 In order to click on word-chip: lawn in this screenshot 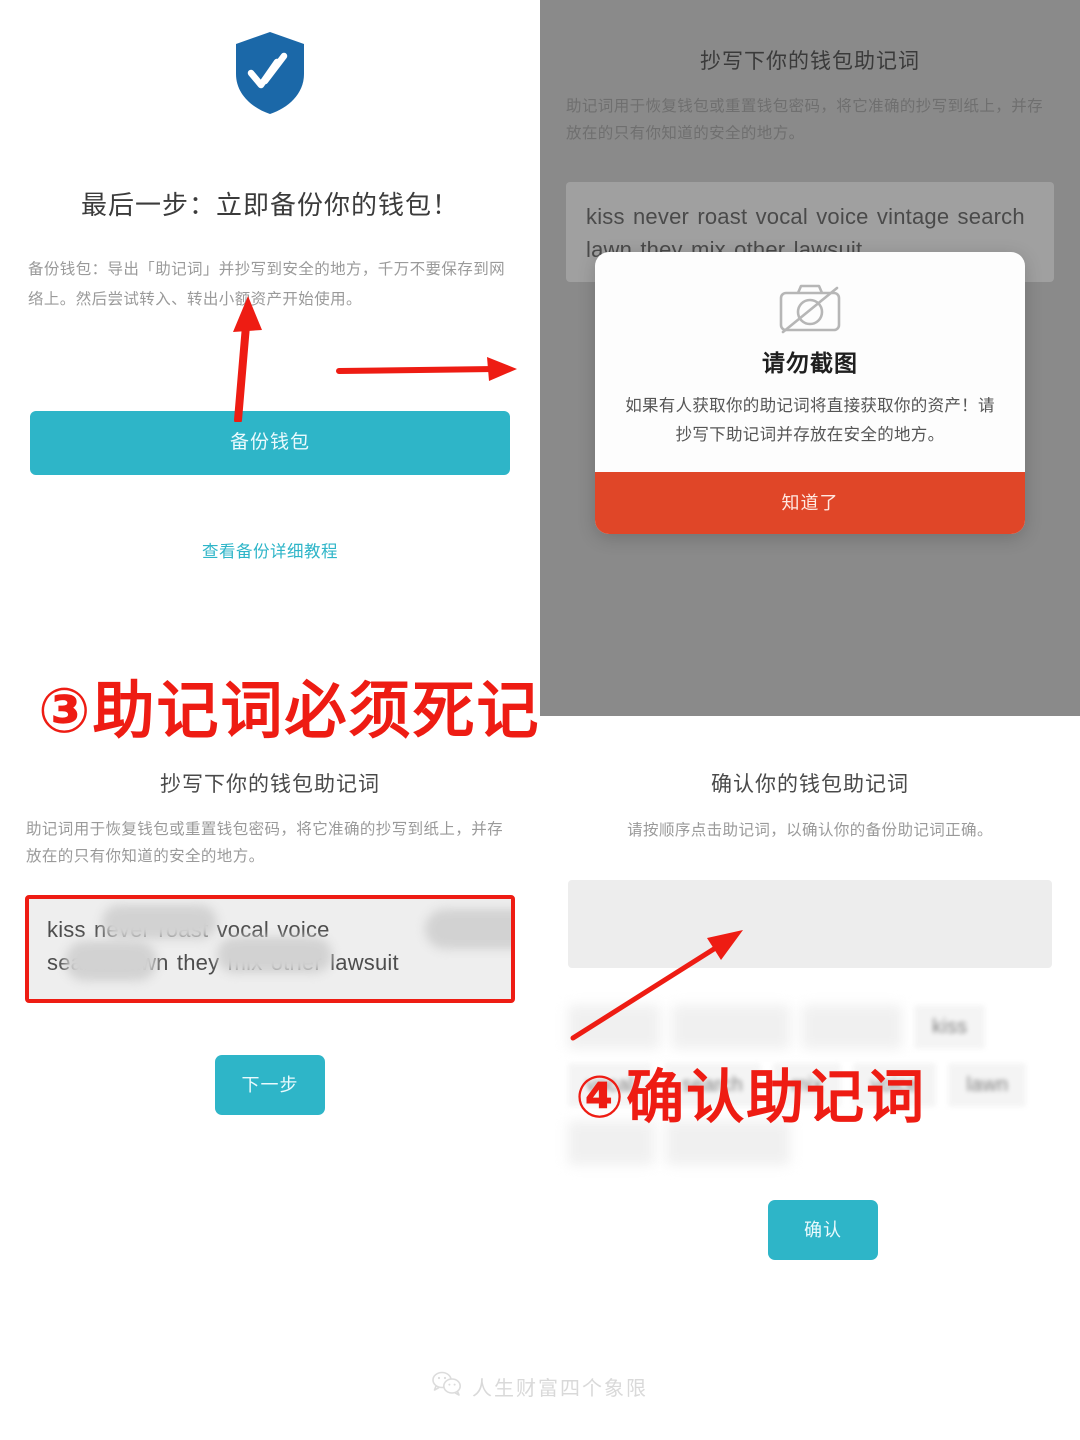, I will do `click(987, 1085)`.